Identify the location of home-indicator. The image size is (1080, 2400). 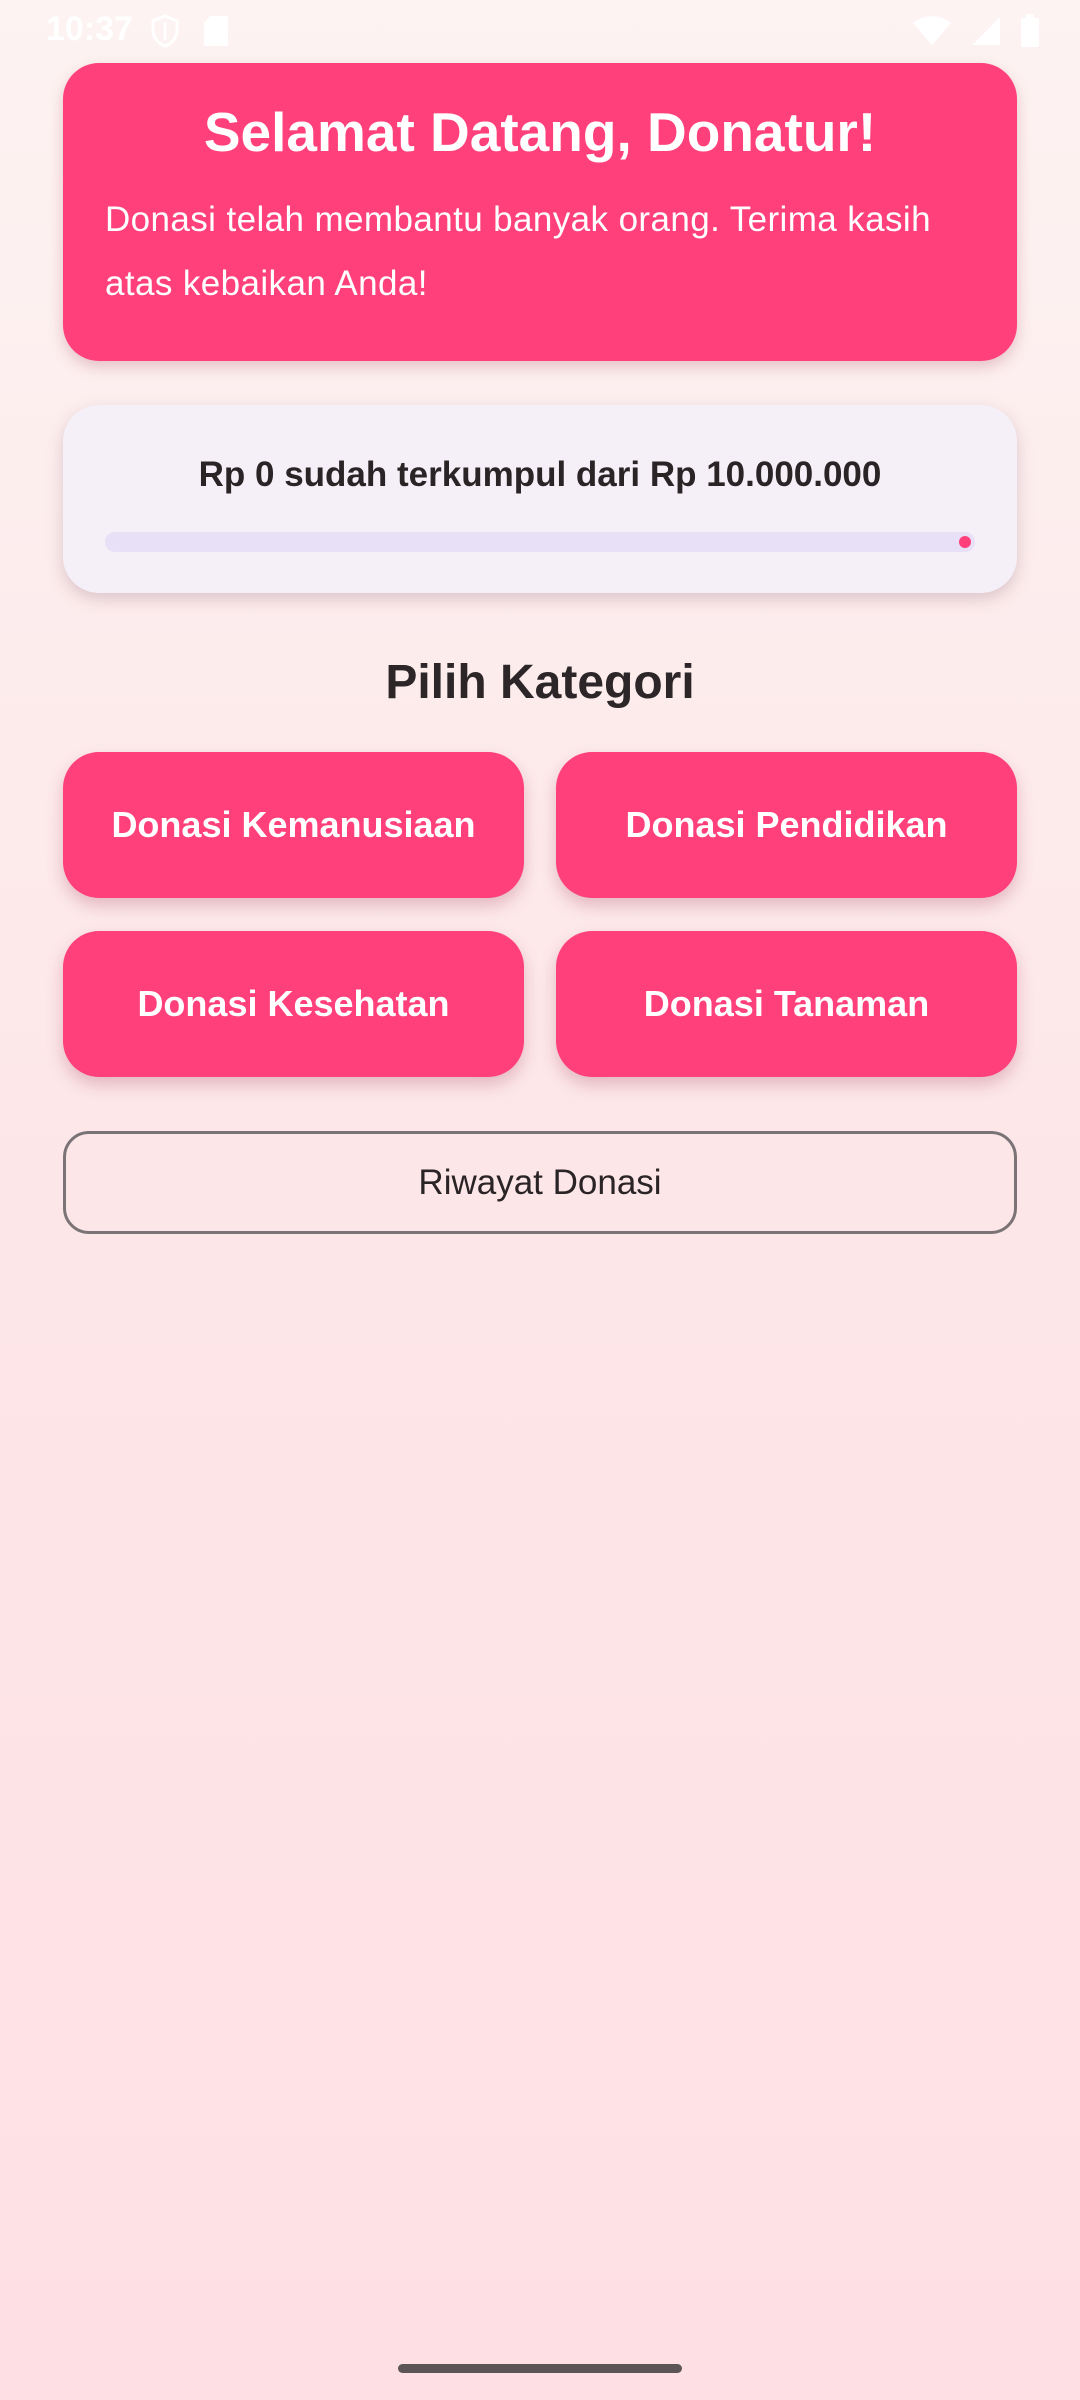
(540, 2368).